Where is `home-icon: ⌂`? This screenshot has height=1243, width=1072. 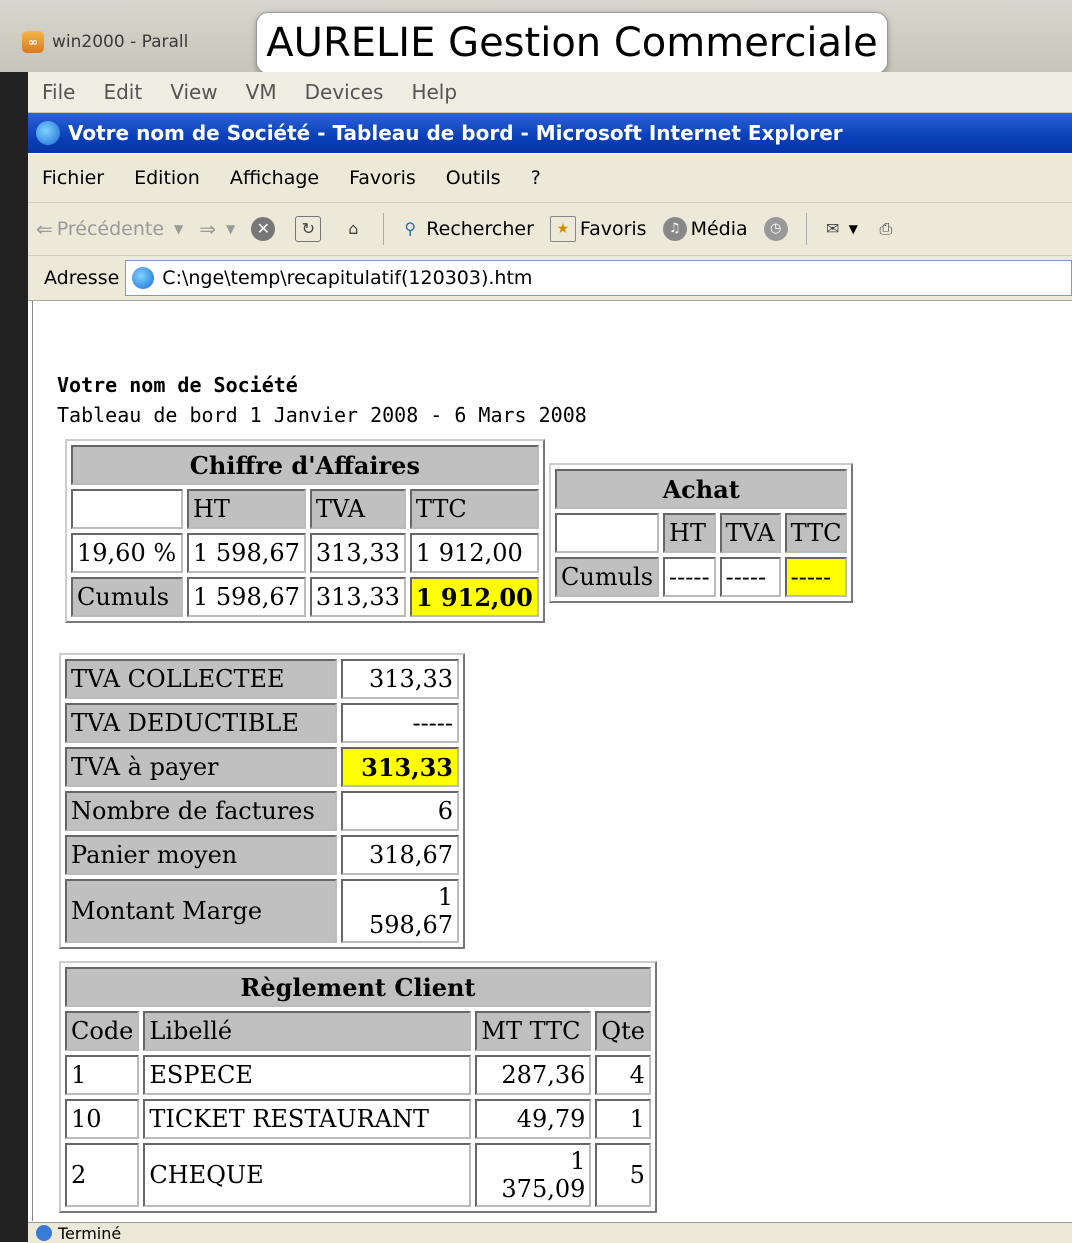
home-icon: ⌂ is located at coordinates (353, 228).